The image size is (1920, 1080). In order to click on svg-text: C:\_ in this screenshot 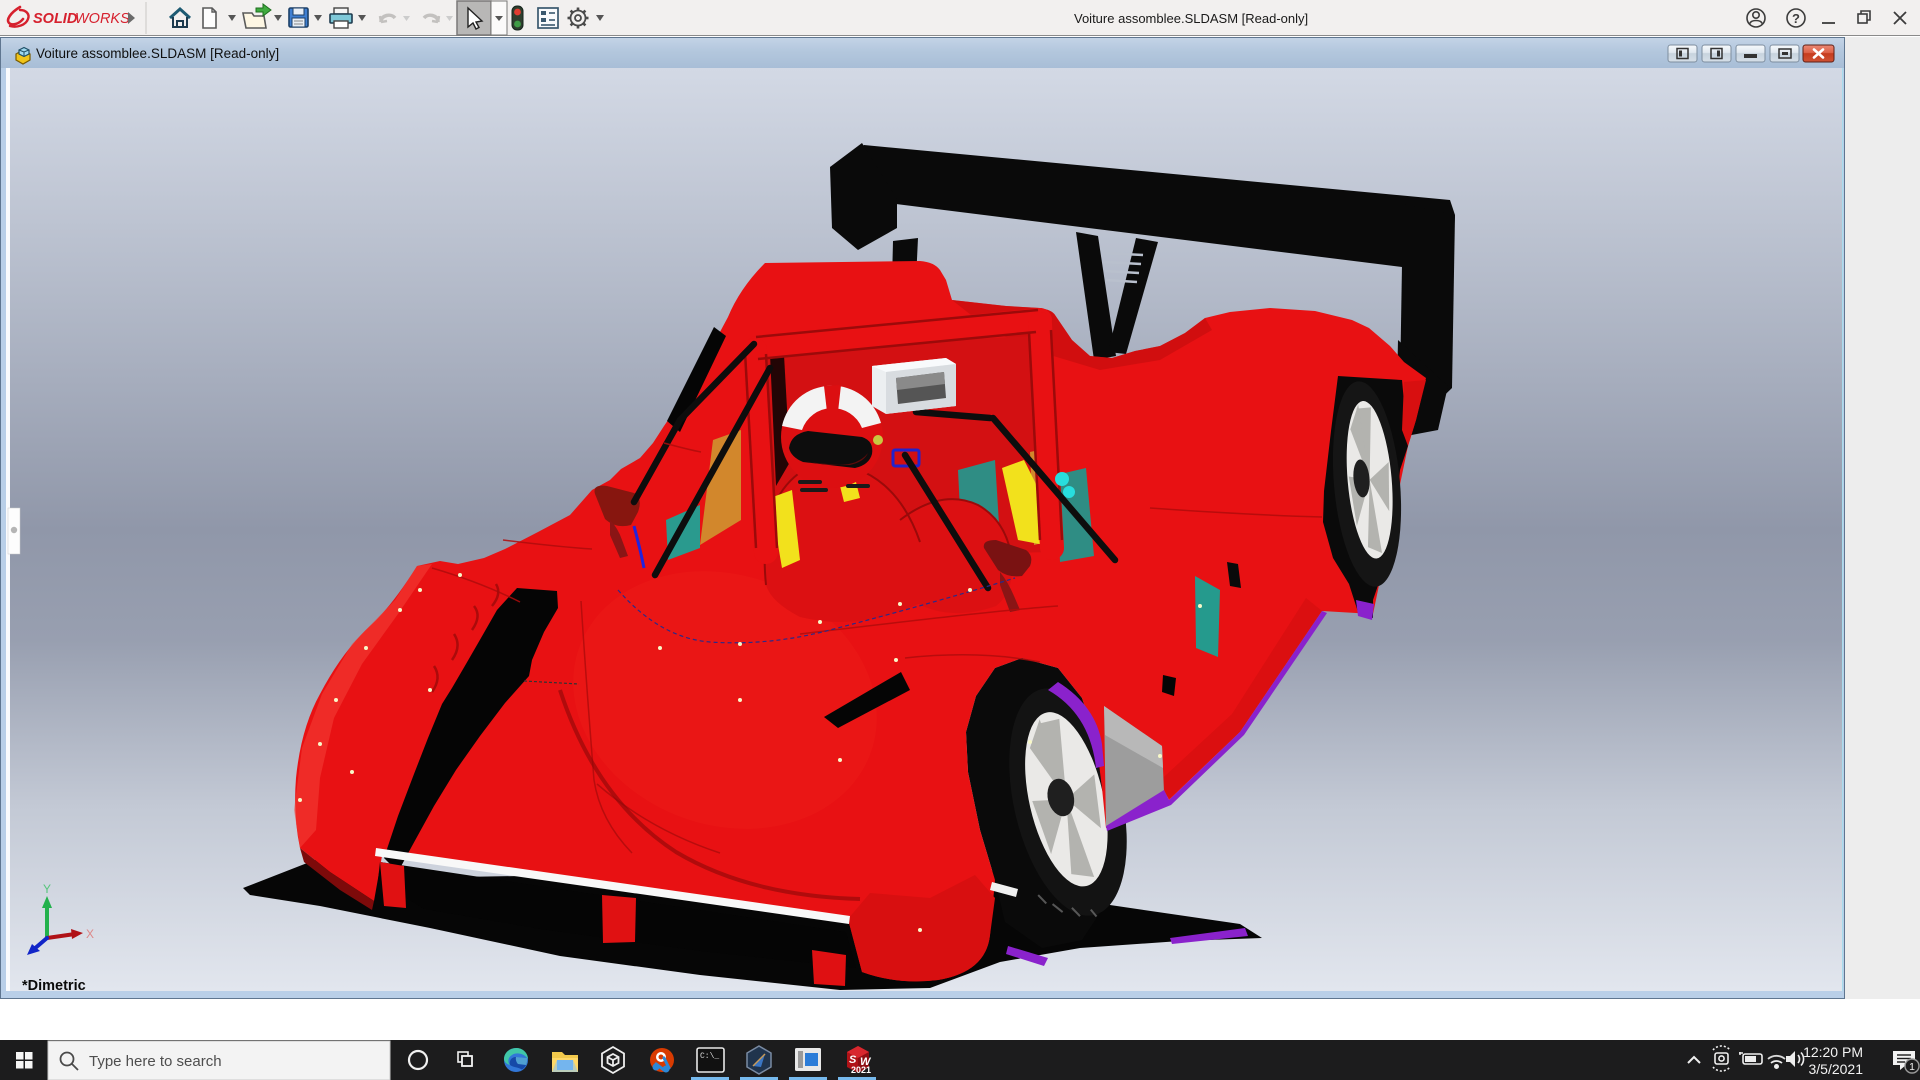, I will do `click(709, 1056)`.